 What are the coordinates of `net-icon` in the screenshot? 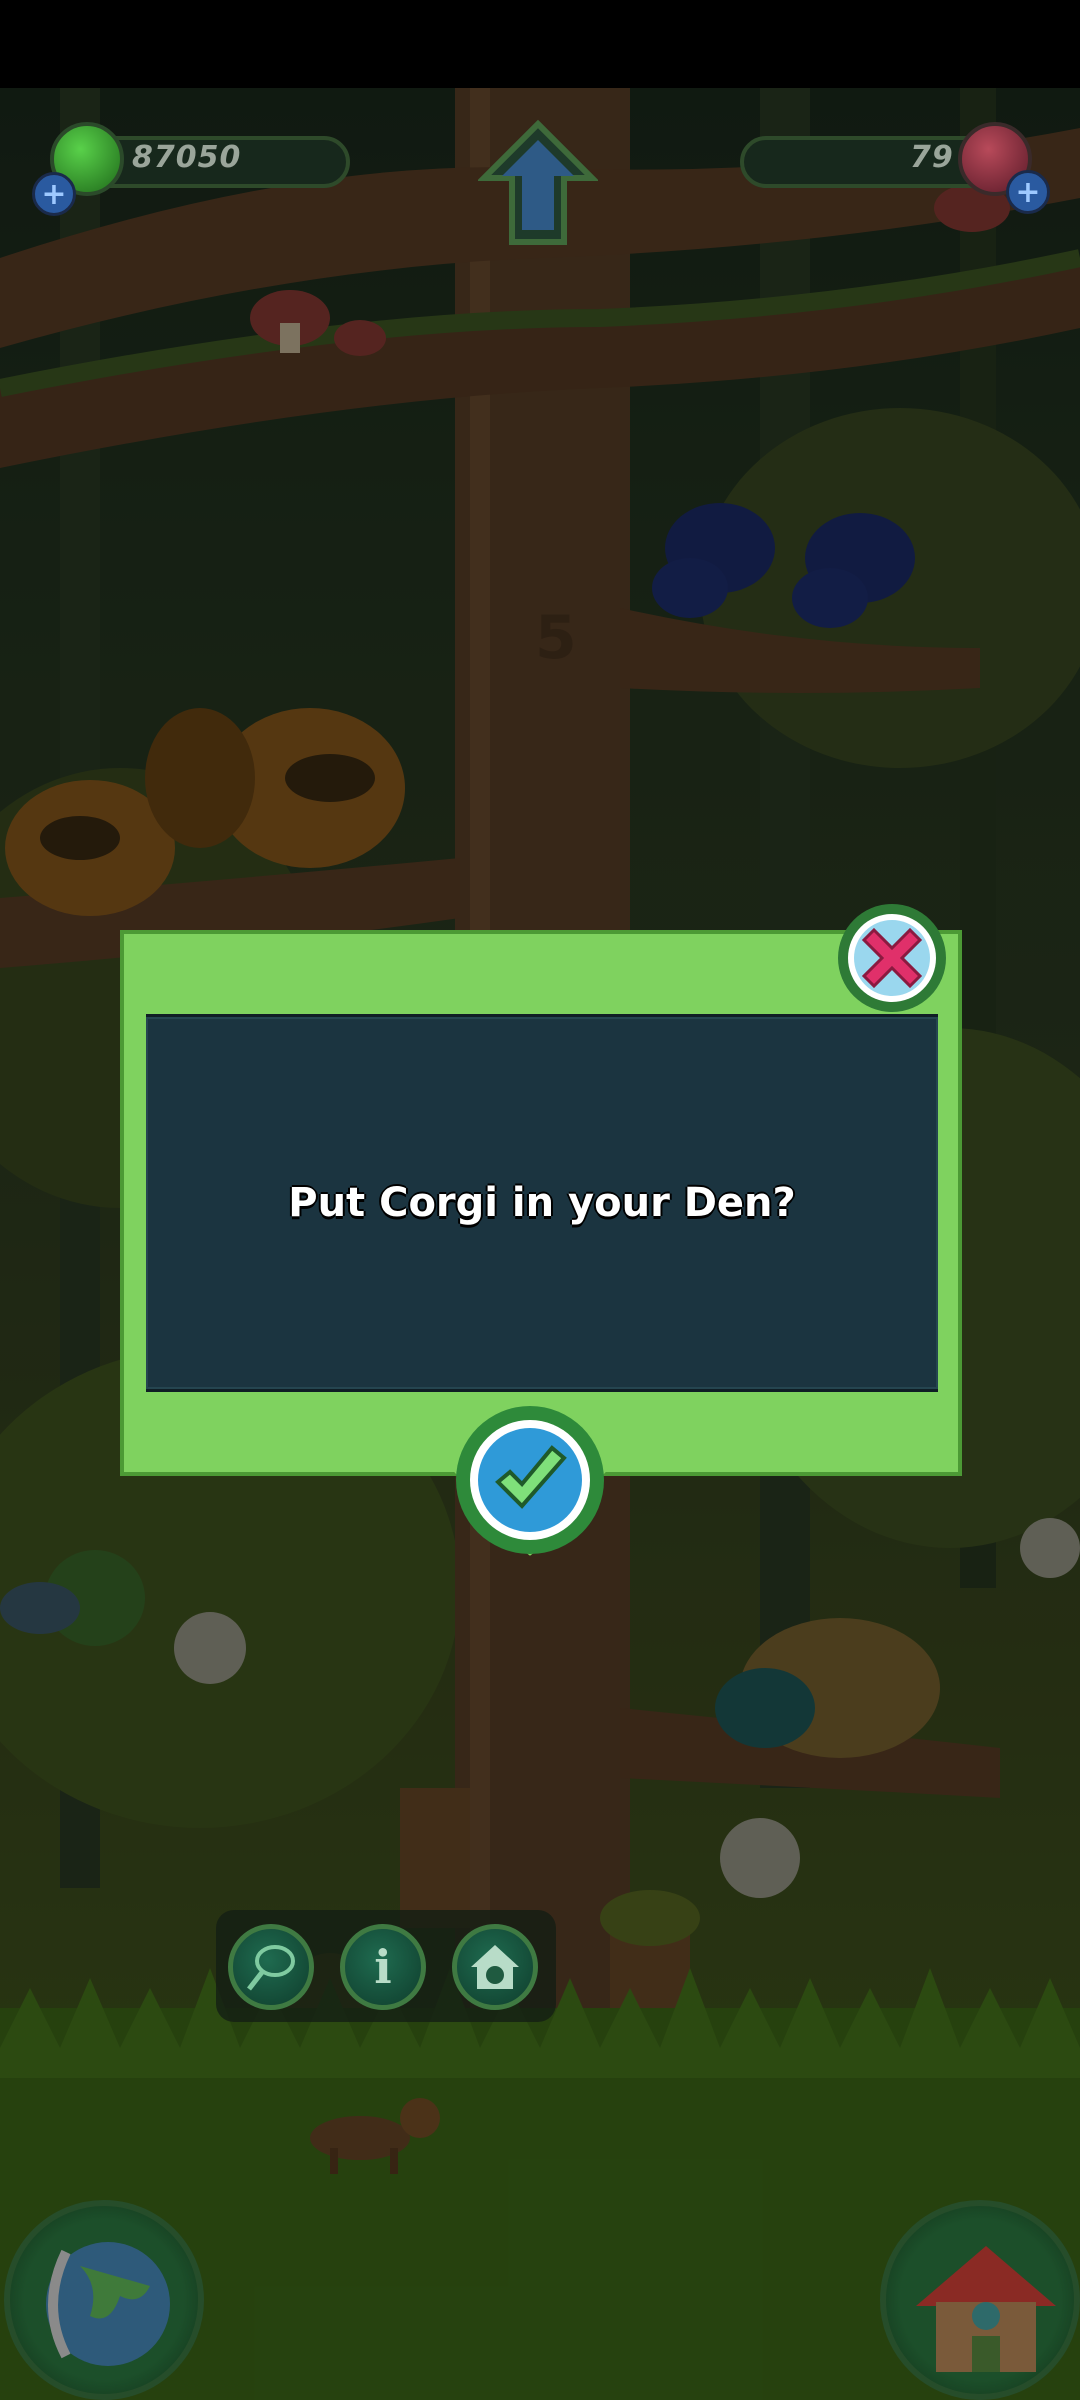 It's located at (271, 1968).